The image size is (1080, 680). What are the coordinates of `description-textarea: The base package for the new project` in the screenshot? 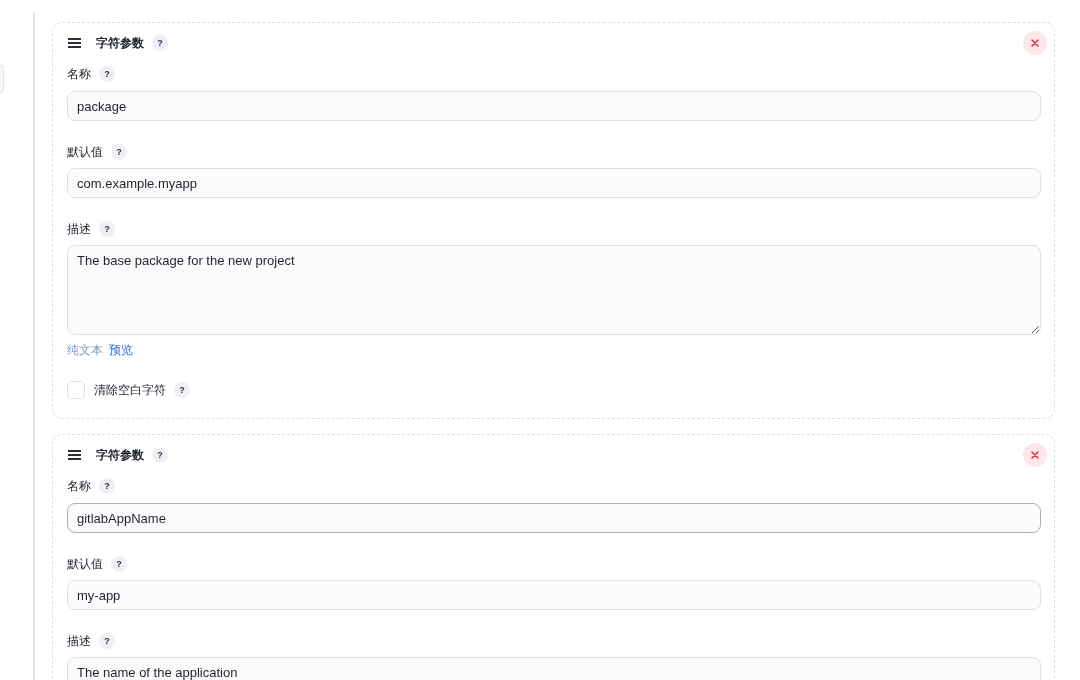 It's located at (554, 290).